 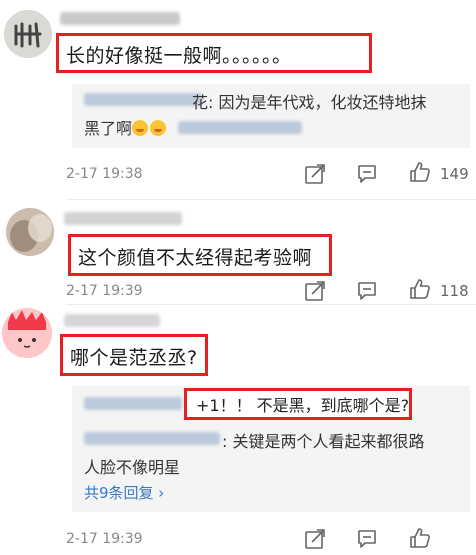 I want to click on more-replies-link: 共9条回复 ›, so click(x=124, y=492).